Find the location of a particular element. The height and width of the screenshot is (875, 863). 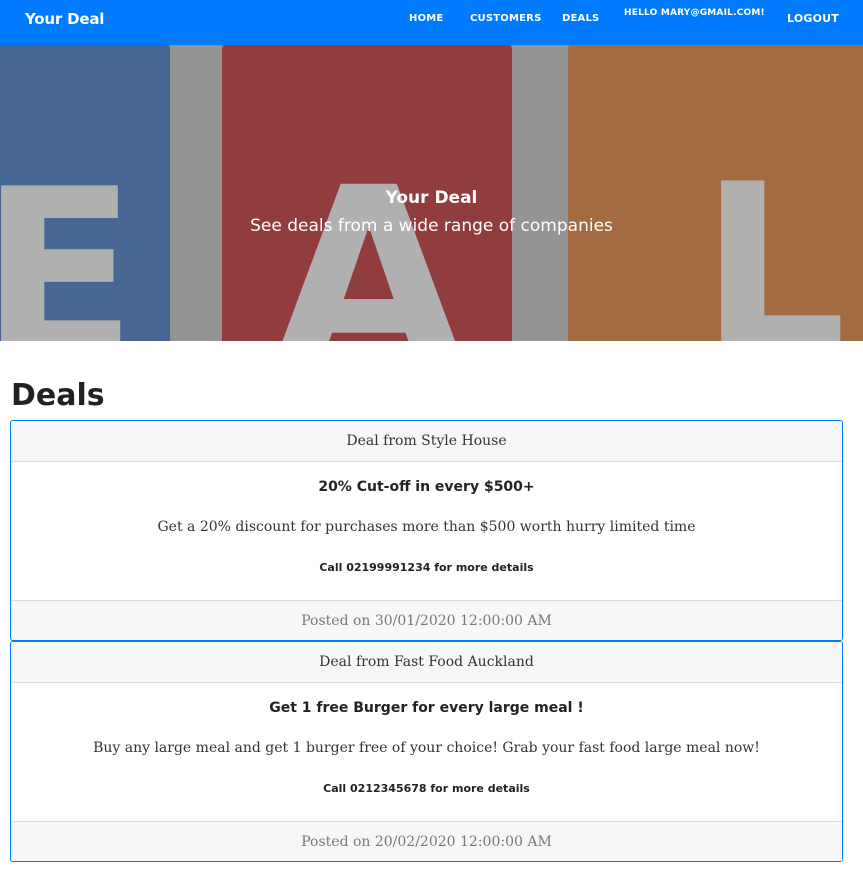

page-title: Deals is located at coordinates (58, 395).